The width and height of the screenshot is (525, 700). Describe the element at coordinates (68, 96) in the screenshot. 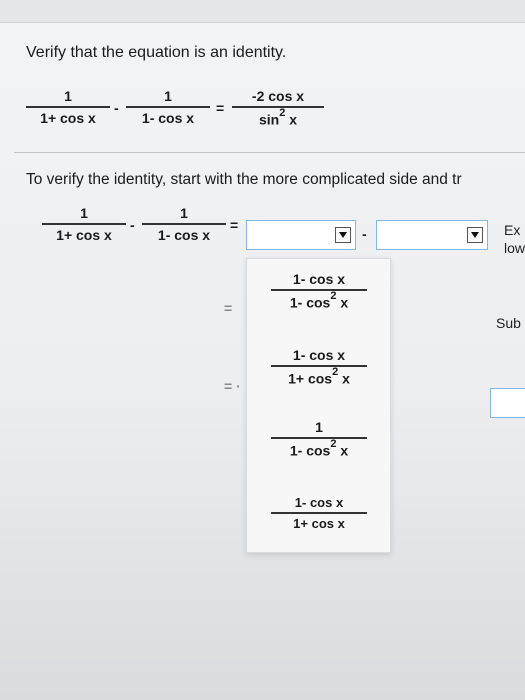

I see `identity-term1-num: 1` at that location.